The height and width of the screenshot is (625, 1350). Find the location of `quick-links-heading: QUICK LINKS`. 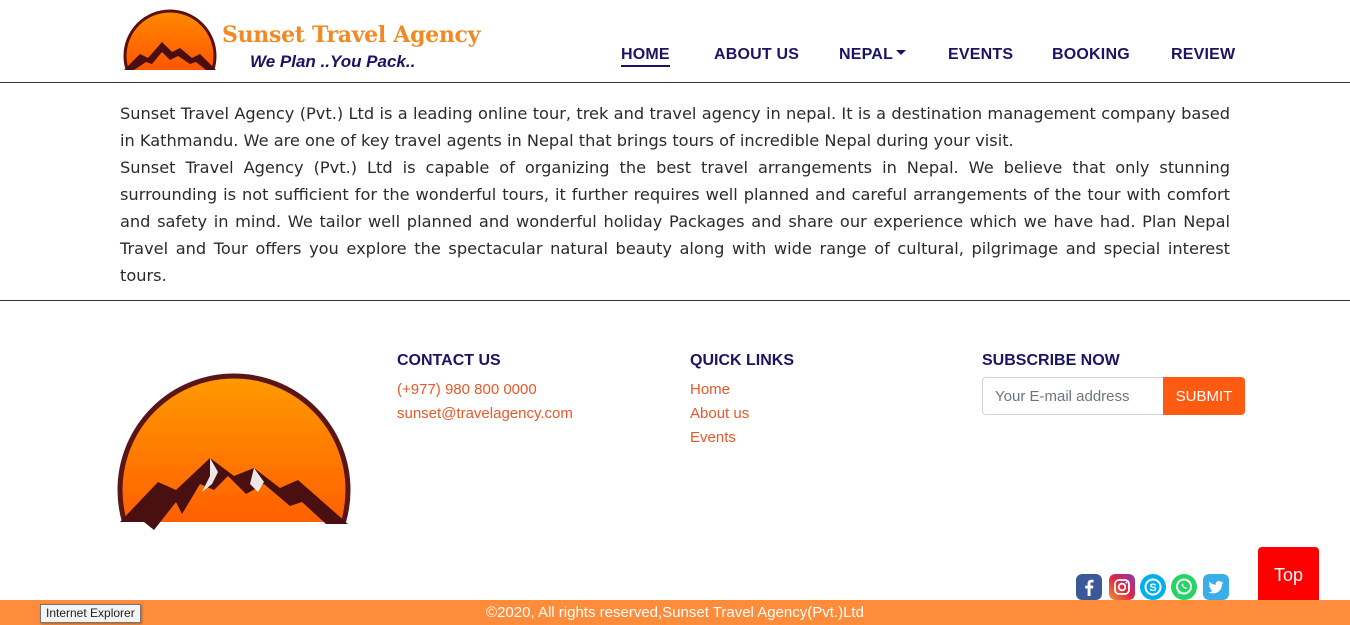

quick-links-heading: QUICK LINKS is located at coordinates (742, 360).